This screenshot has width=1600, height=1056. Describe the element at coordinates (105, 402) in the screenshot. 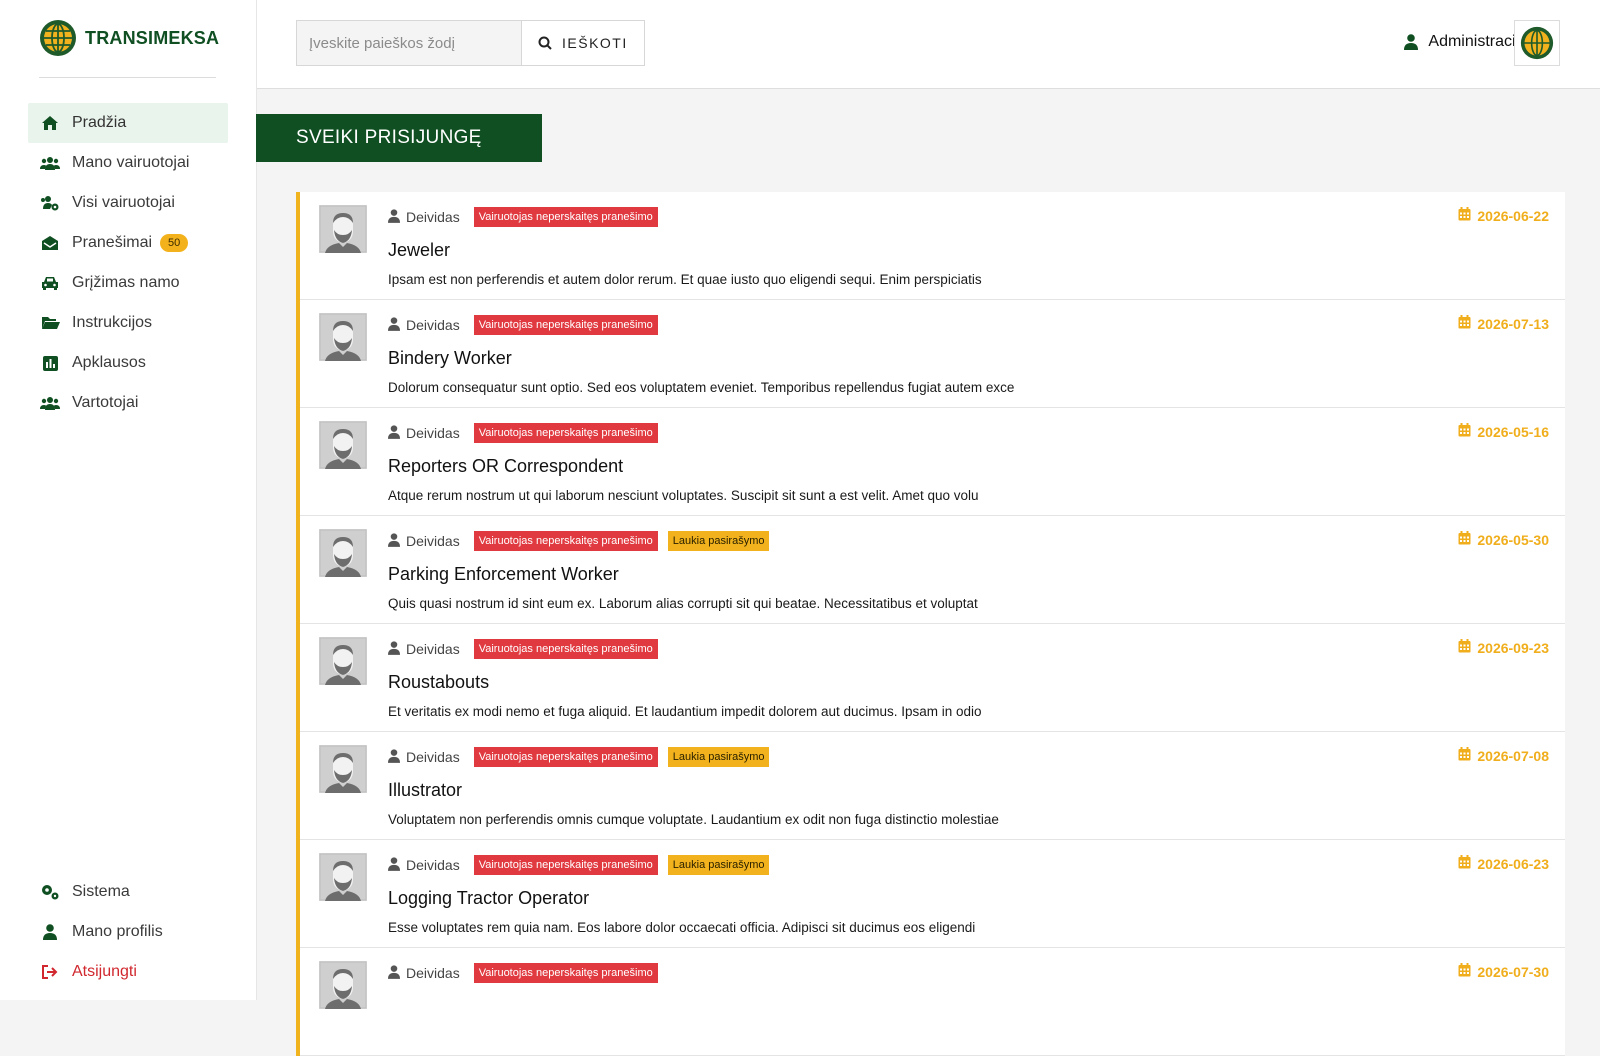

I see `sidebar-item-label: Vartotojai` at that location.